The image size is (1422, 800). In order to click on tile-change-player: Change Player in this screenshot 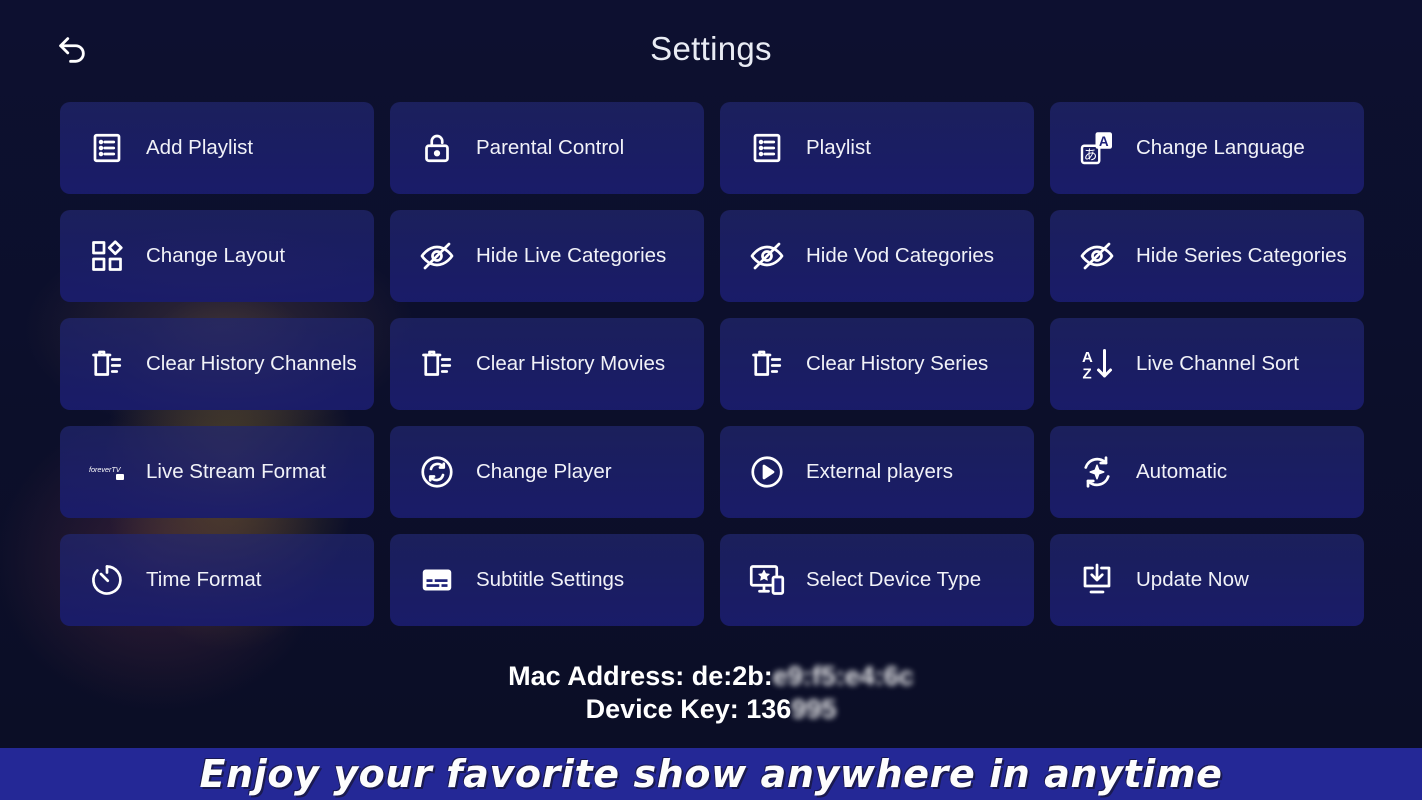, I will do `click(547, 472)`.